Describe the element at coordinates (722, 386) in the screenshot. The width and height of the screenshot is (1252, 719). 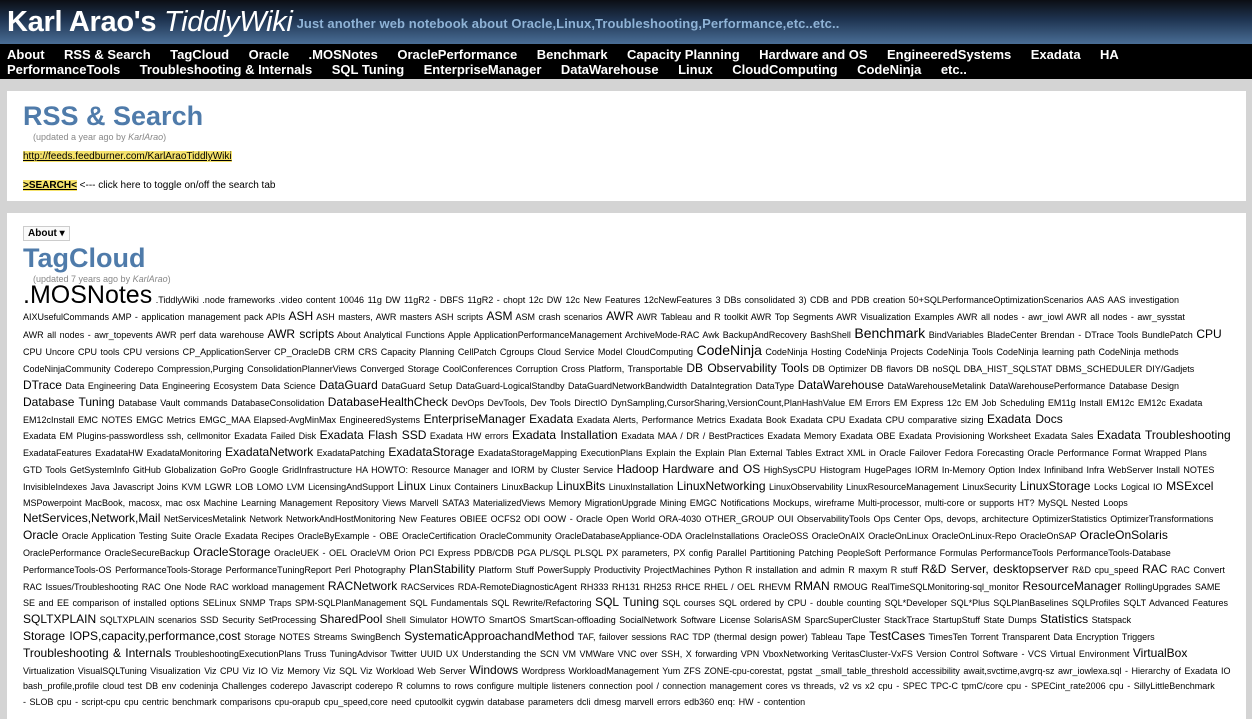
I see `tag-link: DataIntegration` at that location.